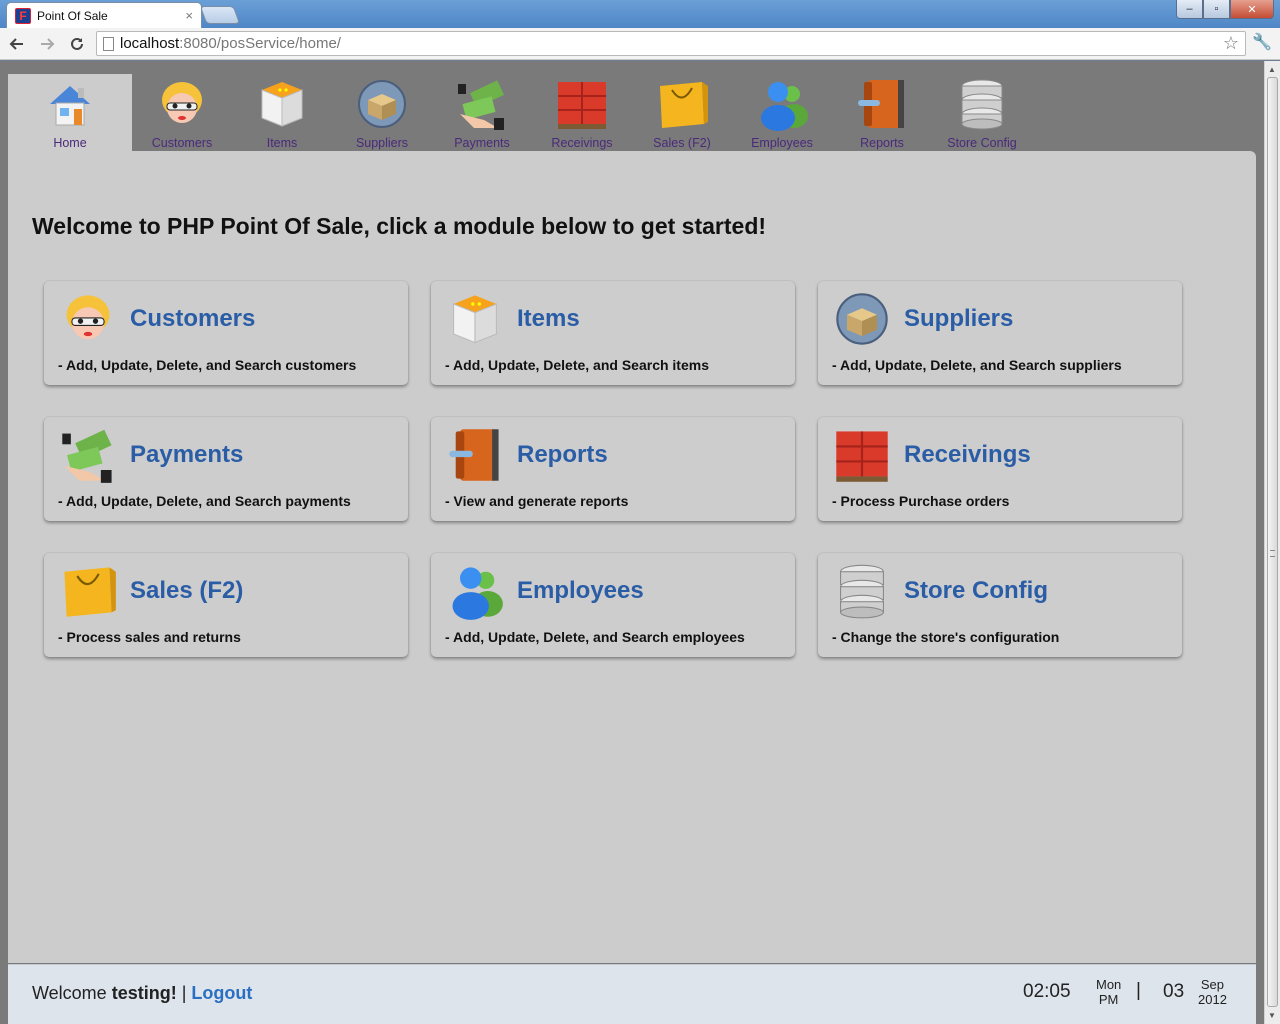 The image size is (1280, 1024). What do you see at coordinates (946, 637) in the screenshot?
I see `module-description: - Change the store's configuration` at bounding box center [946, 637].